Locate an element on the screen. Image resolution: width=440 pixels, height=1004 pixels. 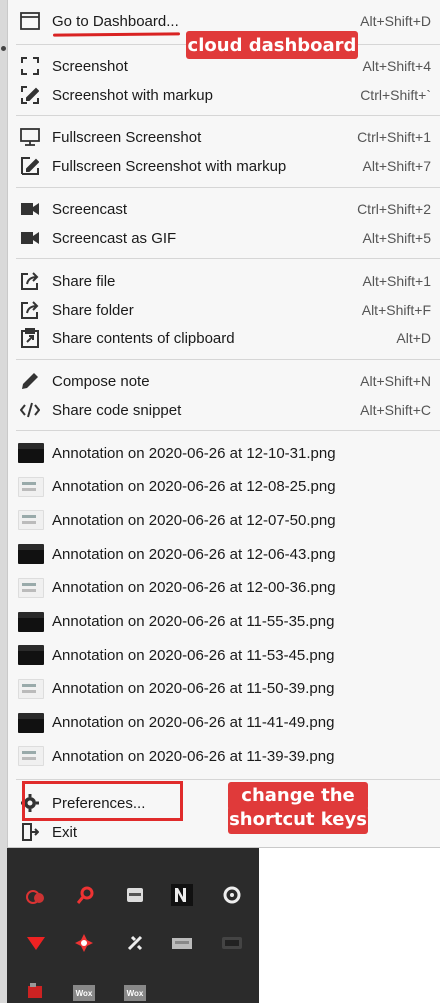
menu-item-shortcut: Alt+Shift+1 is located at coordinates (397, 281).